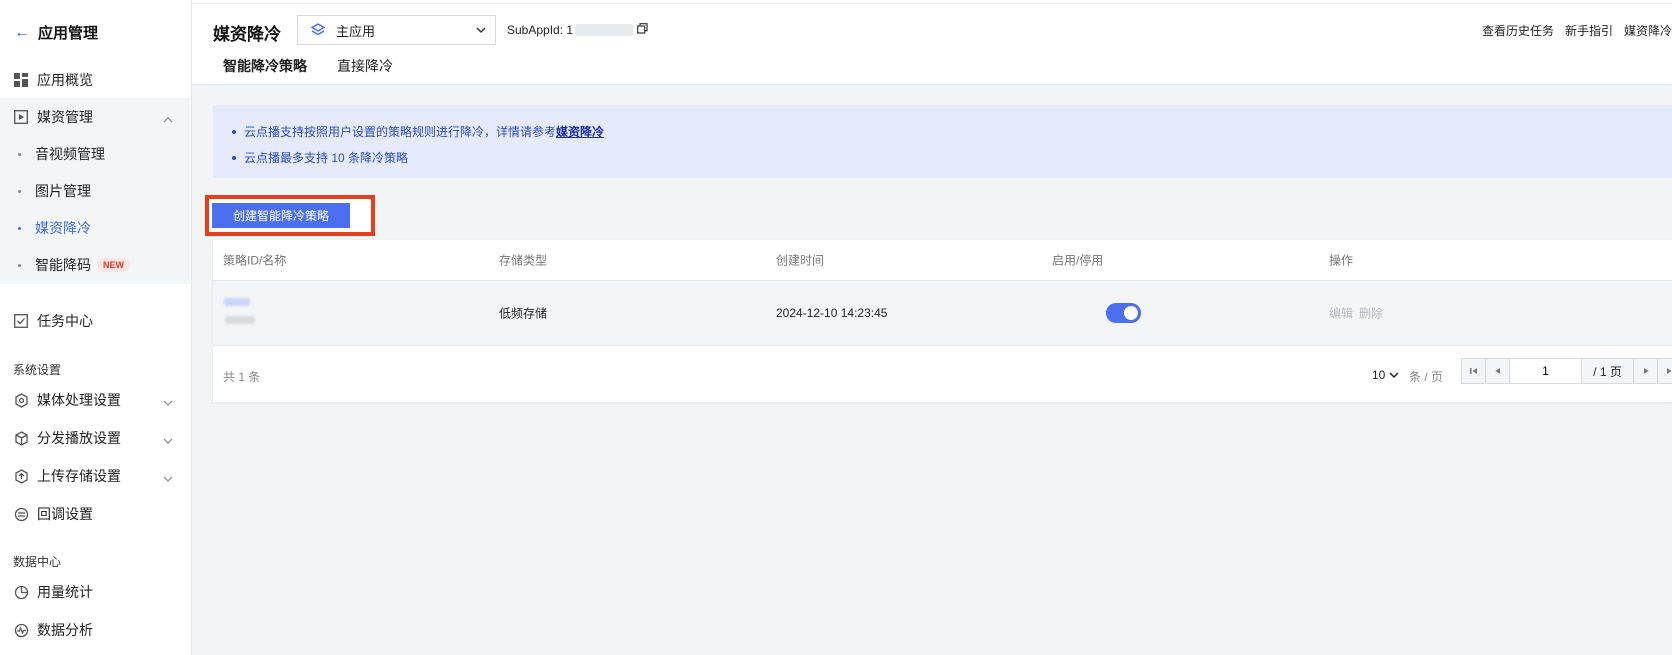 The height and width of the screenshot is (655, 1672). I want to click on create-smart-cooling-policy-button: 创建智能降冷策略, so click(281, 215).